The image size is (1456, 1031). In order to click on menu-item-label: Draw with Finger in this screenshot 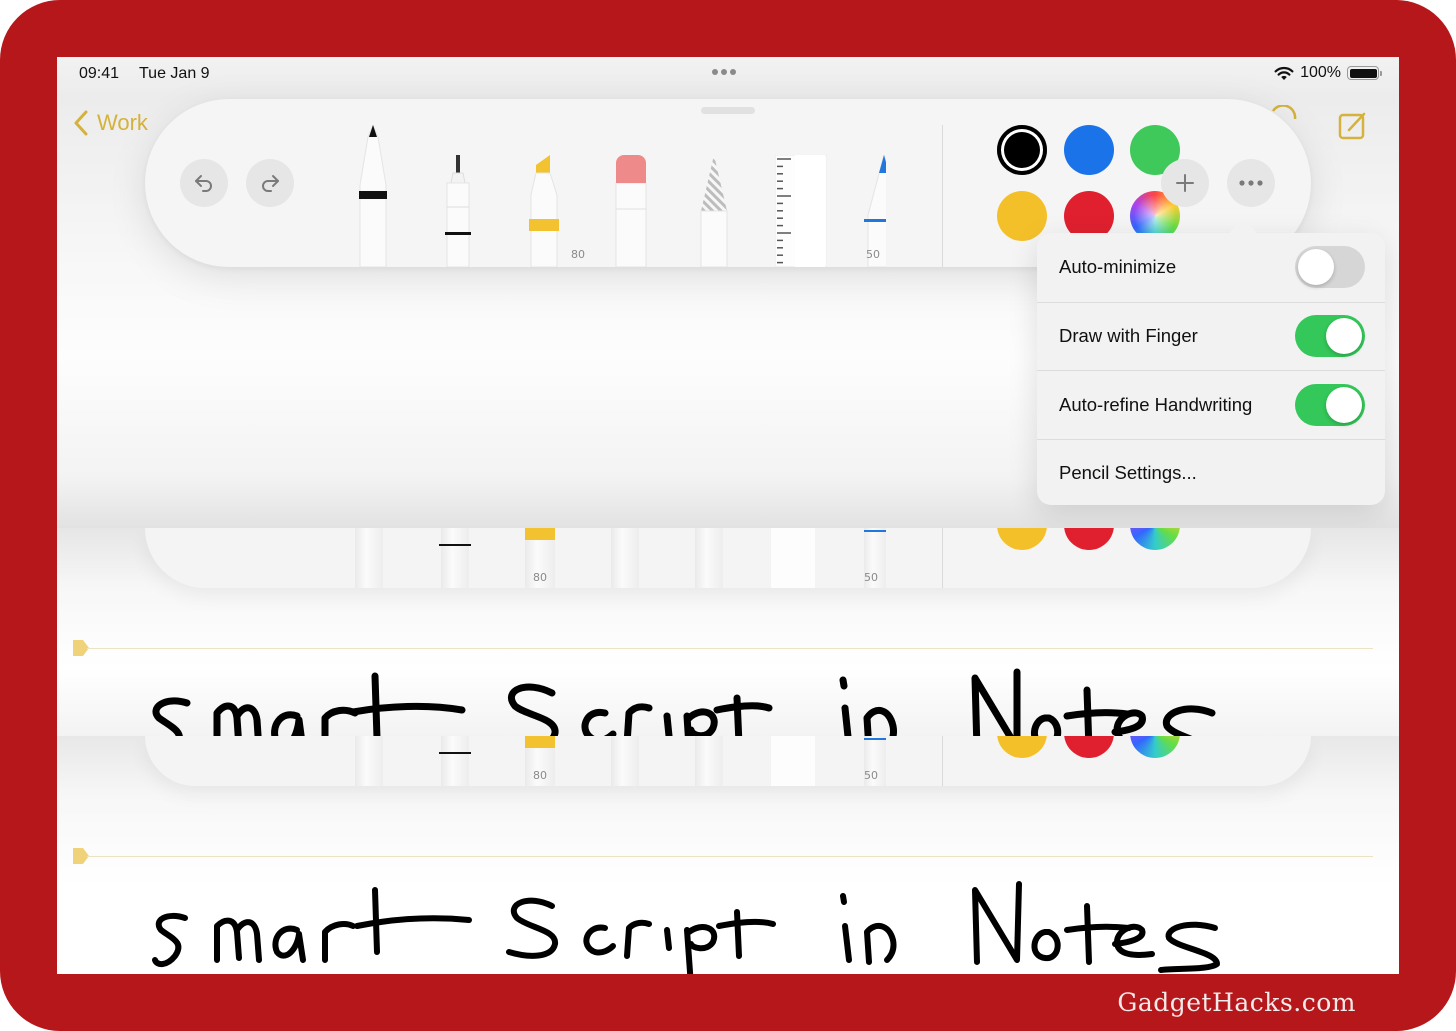, I will do `click(1128, 336)`.